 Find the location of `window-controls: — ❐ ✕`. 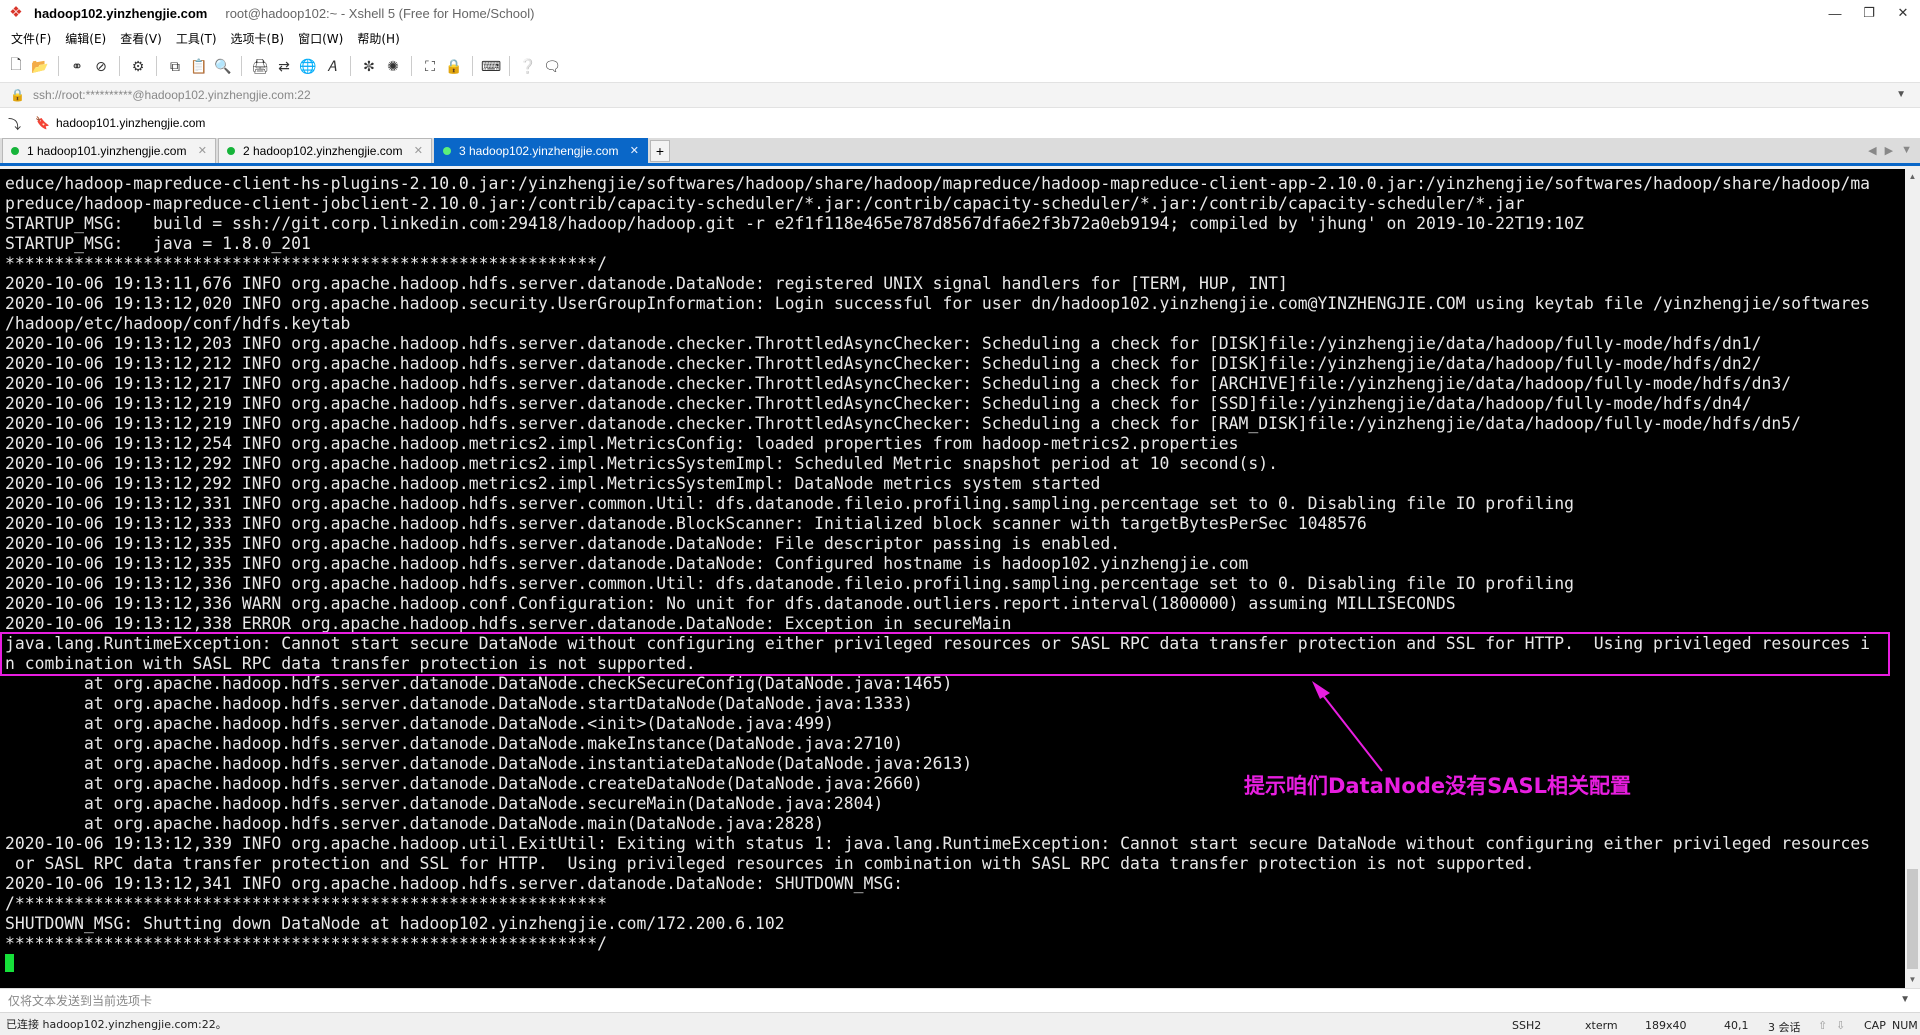

window-controls: — ❐ ✕ is located at coordinates (1869, 13).